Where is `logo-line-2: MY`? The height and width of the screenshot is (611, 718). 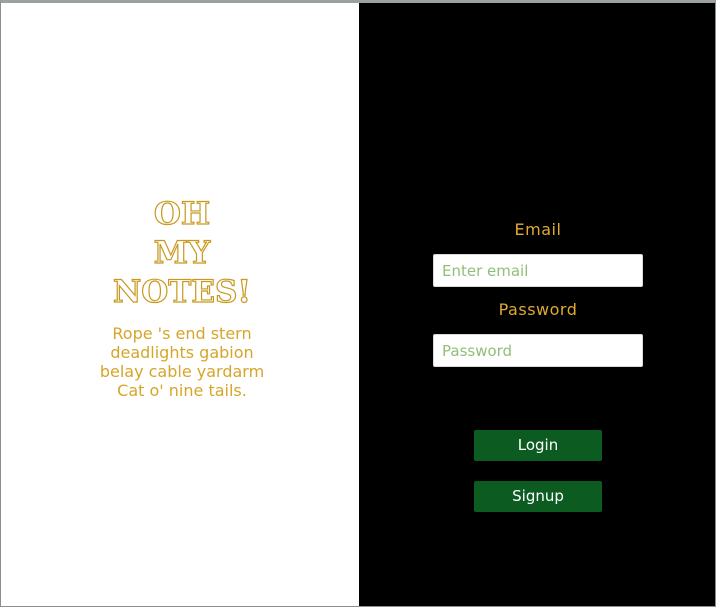
logo-line-2: MY is located at coordinates (182, 252).